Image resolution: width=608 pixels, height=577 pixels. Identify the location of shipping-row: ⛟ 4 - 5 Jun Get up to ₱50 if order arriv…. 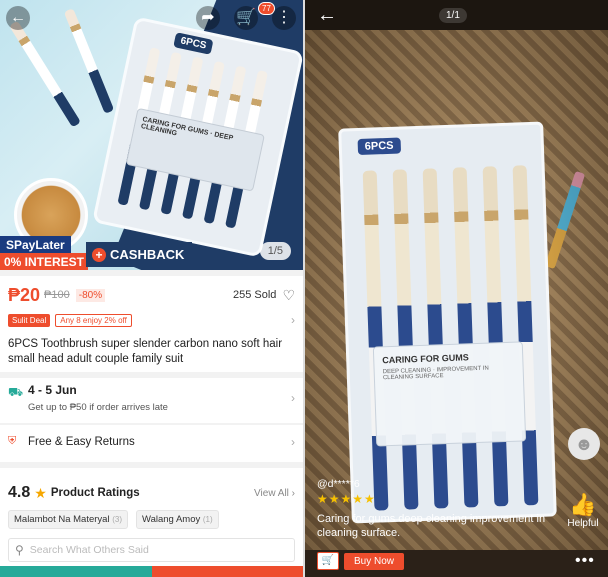
(151, 400).